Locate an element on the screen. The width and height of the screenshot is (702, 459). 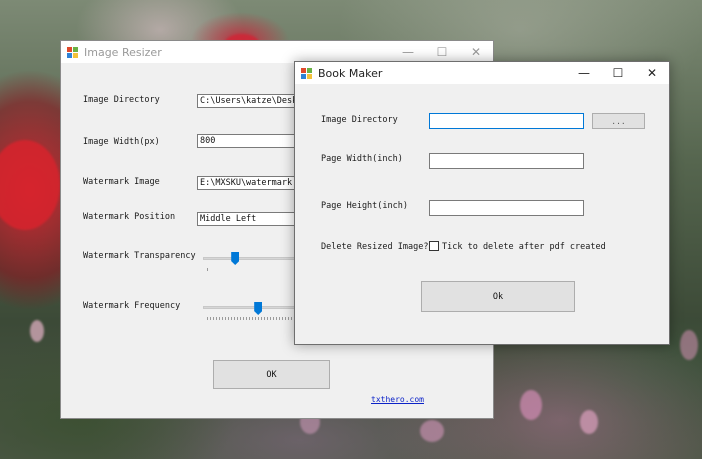
image-width-label: Image Width(px) is located at coordinates (121, 142).